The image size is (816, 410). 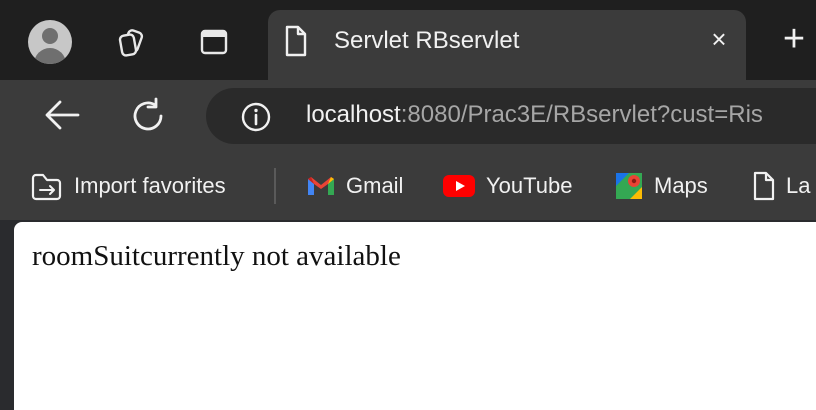 What do you see at coordinates (148, 115) in the screenshot?
I see `refresh-icon` at bounding box center [148, 115].